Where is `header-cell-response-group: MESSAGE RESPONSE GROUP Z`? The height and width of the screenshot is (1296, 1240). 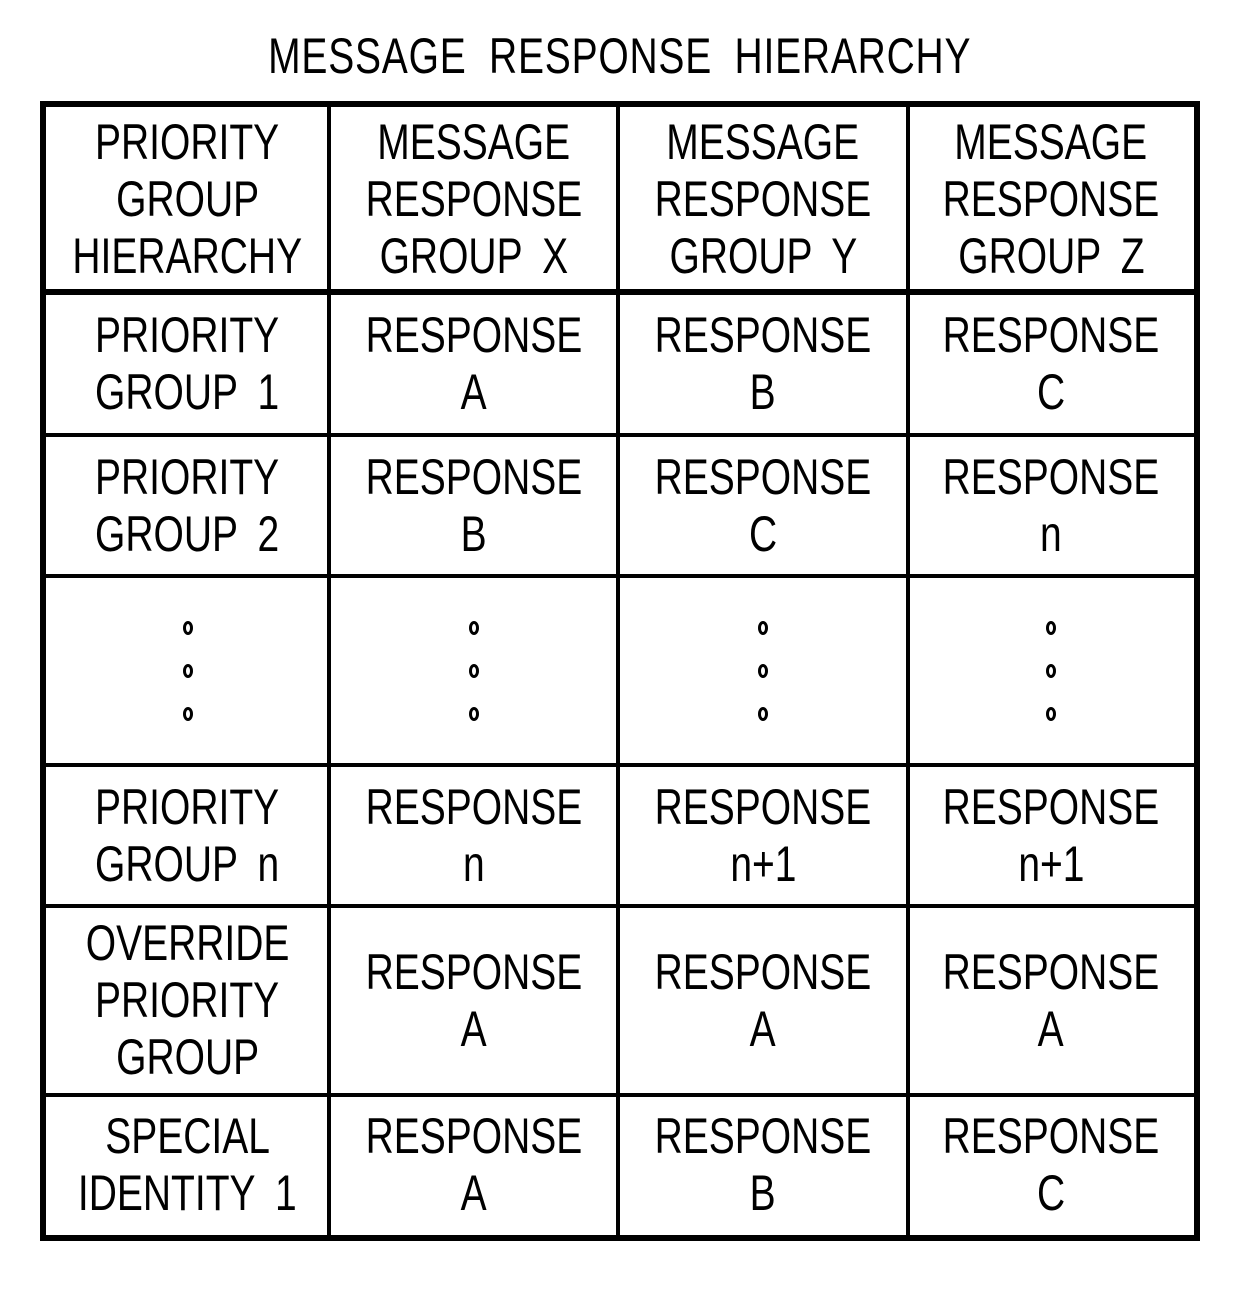 header-cell-response-group: MESSAGE RESPONSE GROUP Z is located at coordinates (1051, 199).